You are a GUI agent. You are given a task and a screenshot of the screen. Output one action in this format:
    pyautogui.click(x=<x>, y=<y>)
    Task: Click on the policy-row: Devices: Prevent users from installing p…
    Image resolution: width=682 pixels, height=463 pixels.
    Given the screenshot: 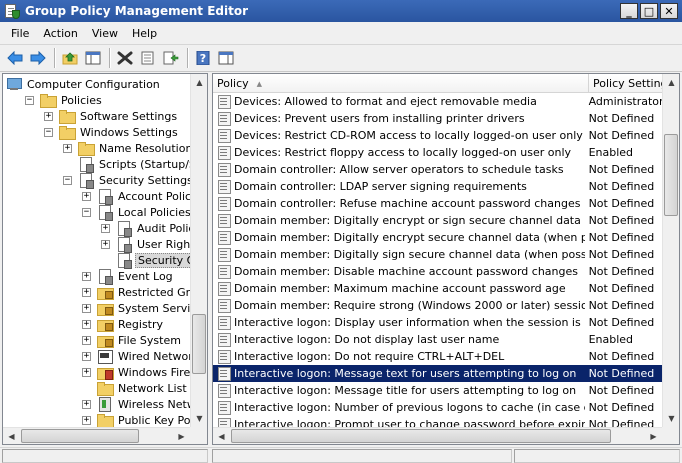 What is the action you would take?
    pyautogui.click(x=438, y=118)
    